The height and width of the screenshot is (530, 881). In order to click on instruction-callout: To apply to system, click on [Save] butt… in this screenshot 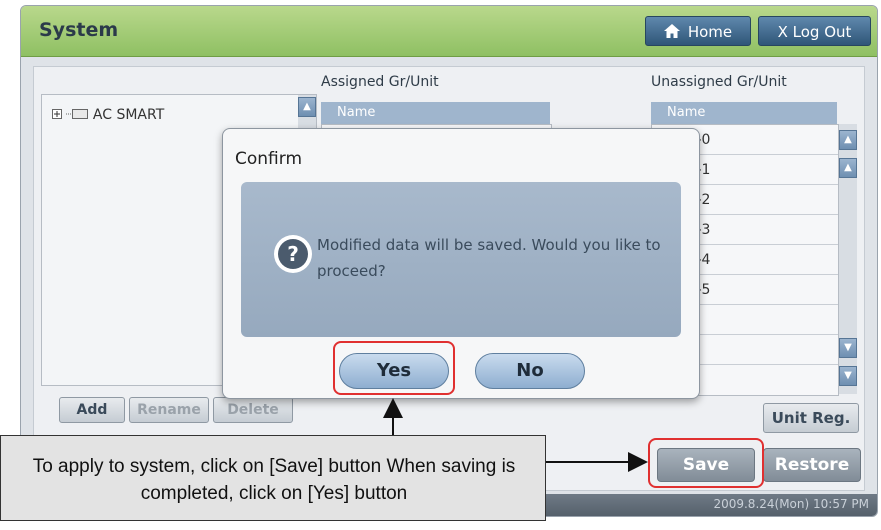, I will do `click(273, 478)`.